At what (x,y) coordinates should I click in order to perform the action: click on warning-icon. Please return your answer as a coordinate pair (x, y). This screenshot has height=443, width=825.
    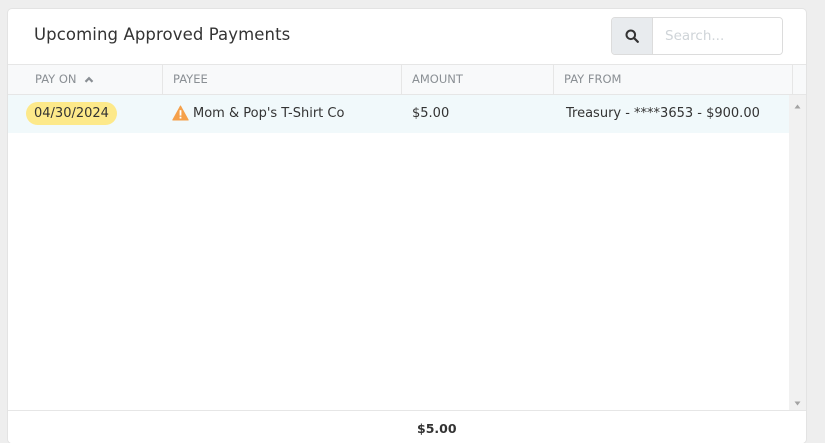
    Looking at the image, I should click on (180, 112).